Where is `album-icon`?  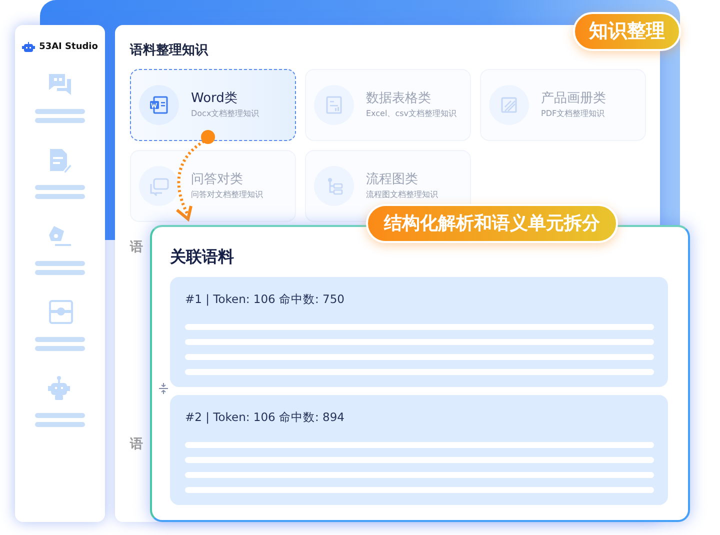 album-icon is located at coordinates (509, 104).